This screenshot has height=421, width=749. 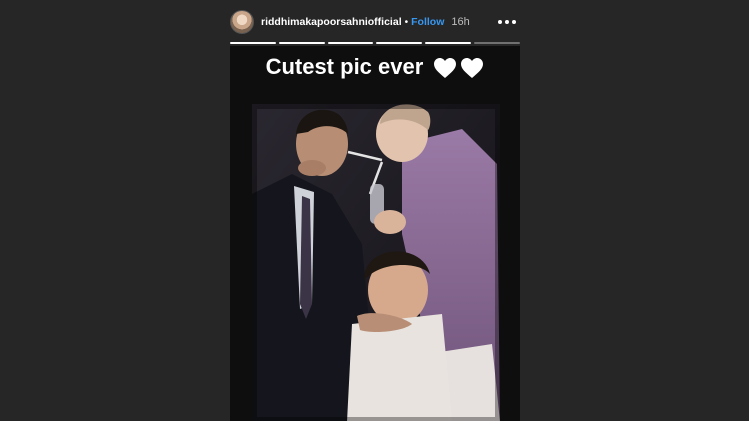 What do you see at coordinates (427, 22) in the screenshot?
I see `follow-button: Follow` at bounding box center [427, 22].